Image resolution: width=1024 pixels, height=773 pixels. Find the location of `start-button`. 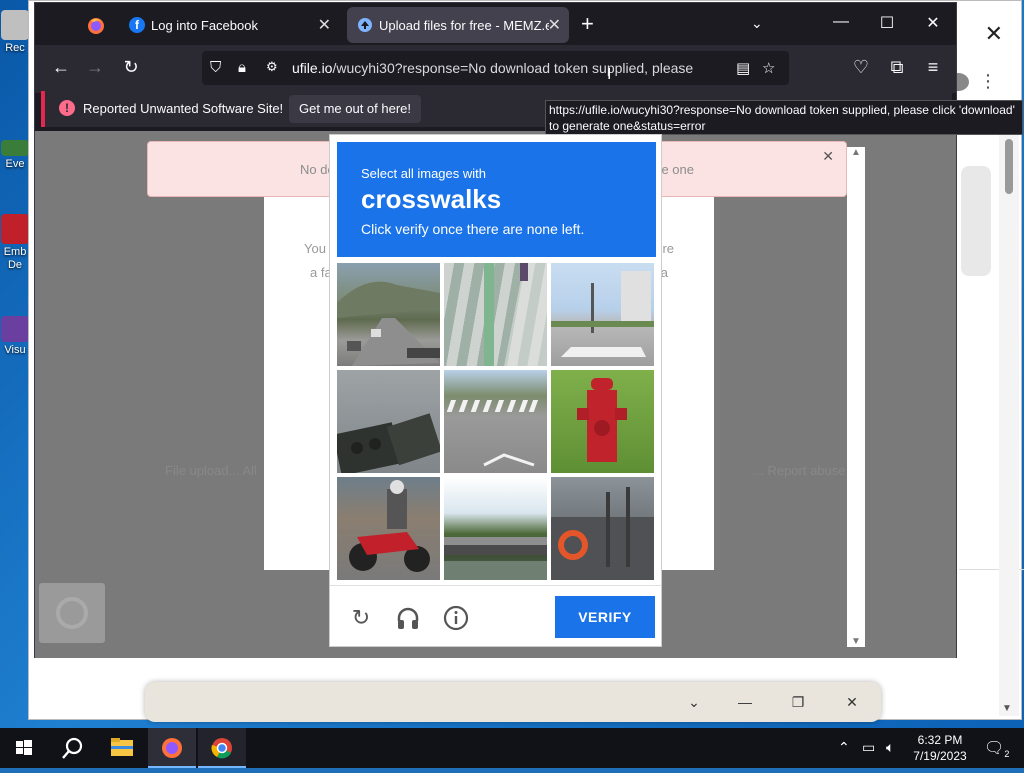

start-button is located at coordinates (24, 748).